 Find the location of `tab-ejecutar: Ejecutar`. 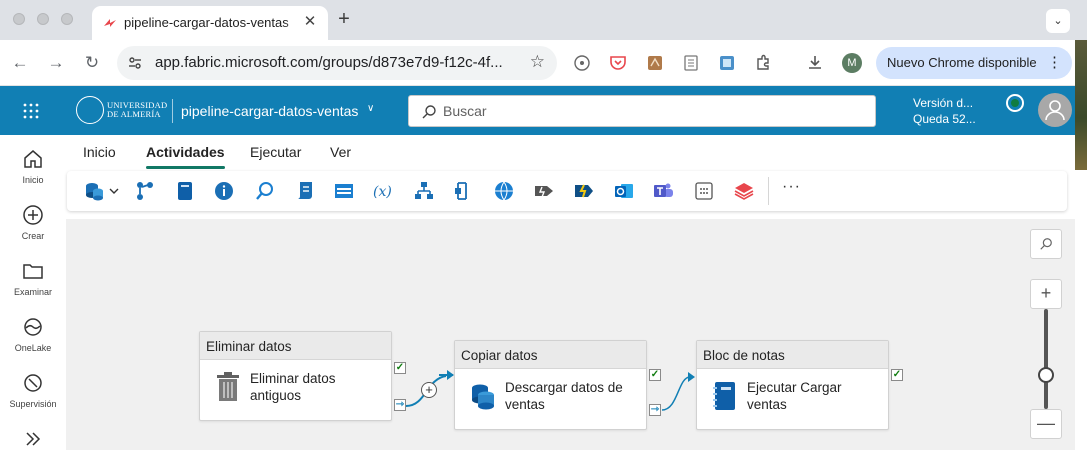

tab-ejecutar: Ejecutar is located at coordinates (275, 152).